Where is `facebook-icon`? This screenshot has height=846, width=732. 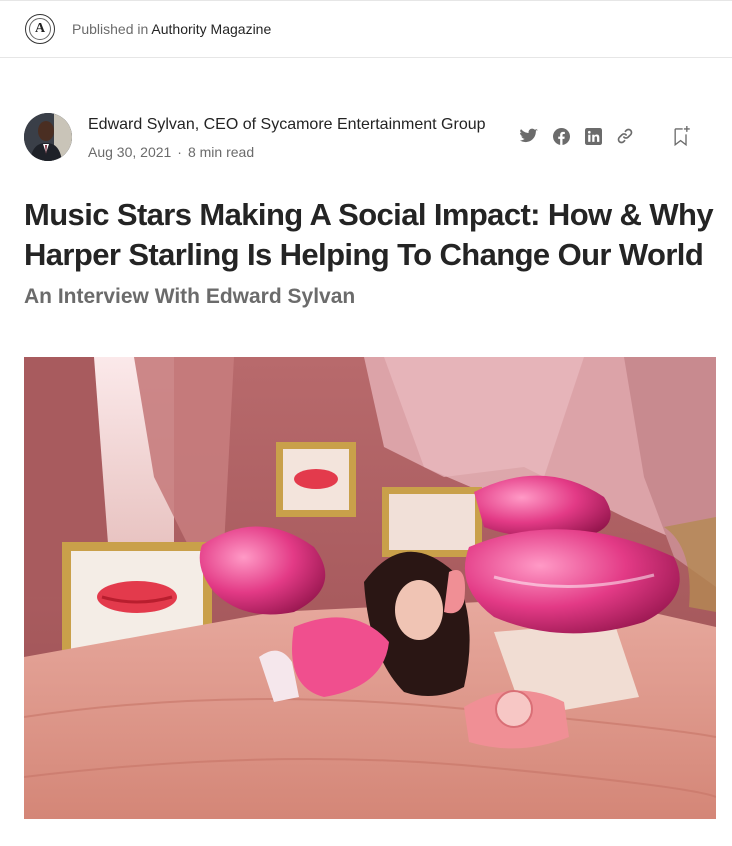
facebook-icon is located at coordinates (561, 136).